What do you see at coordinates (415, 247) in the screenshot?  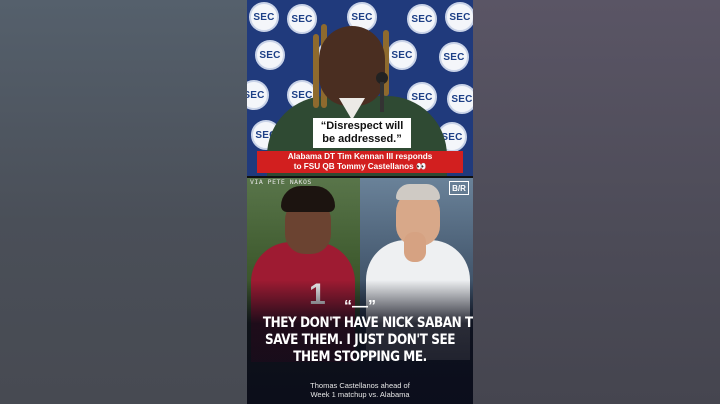 I see `coach-hand` at bounding box center [415, 247].